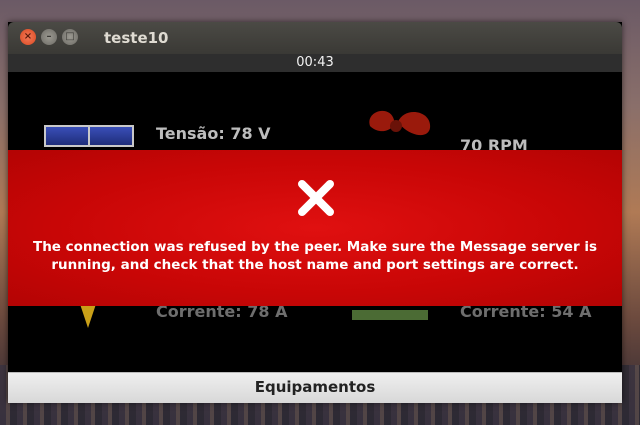 This screenshot has width=640, height=425. What do you see at coordinates (390, 315) in the screenshot?
I see `battery-icon` at bounding box center [390, 315].